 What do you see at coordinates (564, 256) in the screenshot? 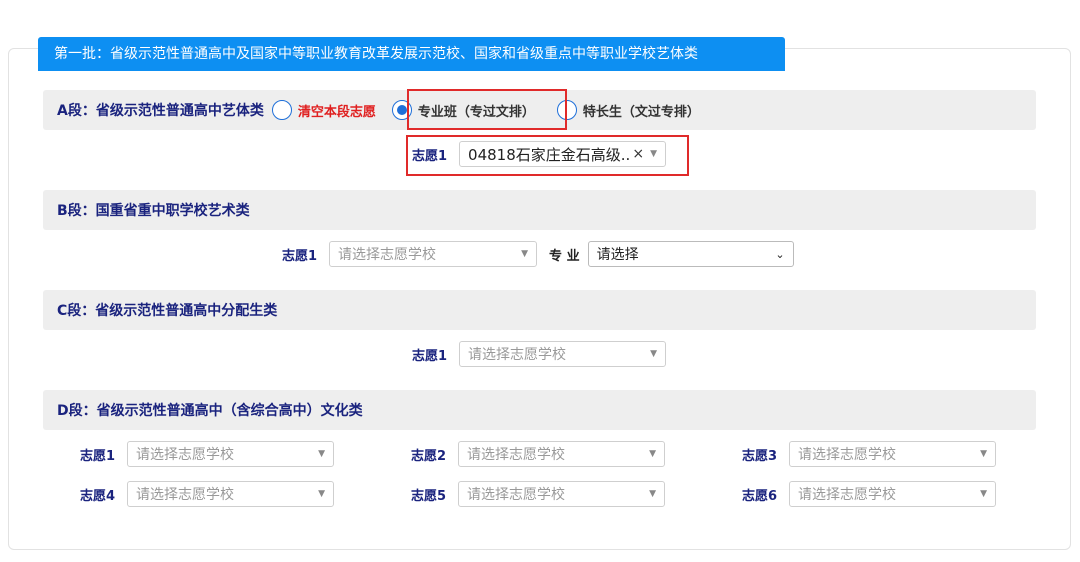
I see `major-label: 专 业` at bounding box center [564, 256].